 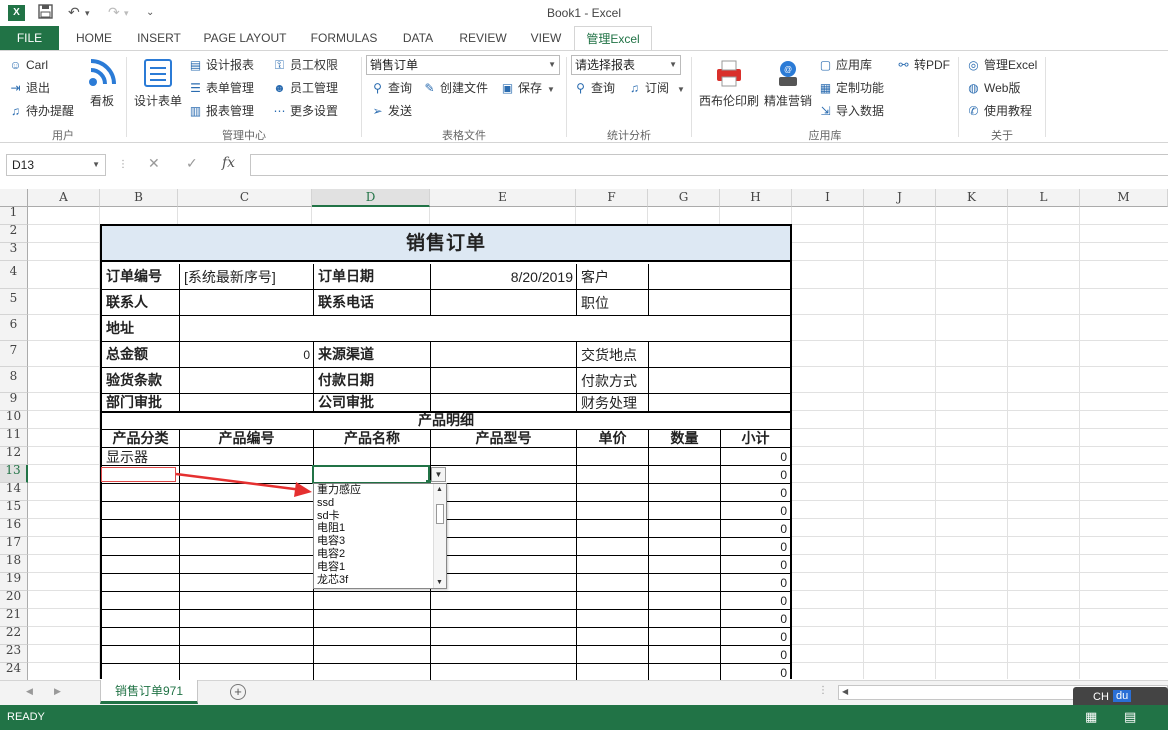 I want to click on table-file-select: 销售订单 ▼, so click(x=463, y=65).